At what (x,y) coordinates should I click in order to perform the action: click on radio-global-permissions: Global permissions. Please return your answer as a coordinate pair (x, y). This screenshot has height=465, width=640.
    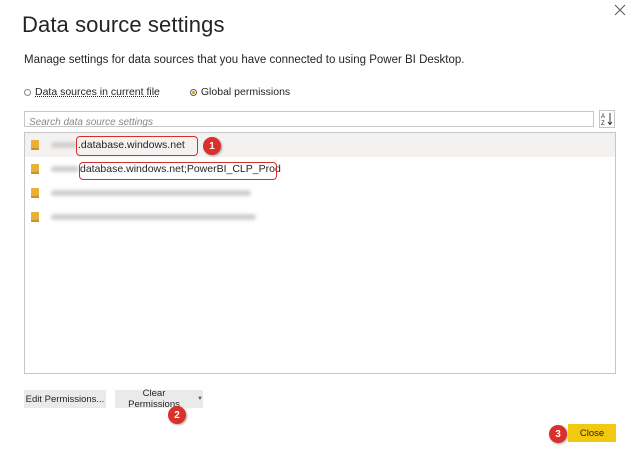
    Looking at the image, I should click on (240, 92).